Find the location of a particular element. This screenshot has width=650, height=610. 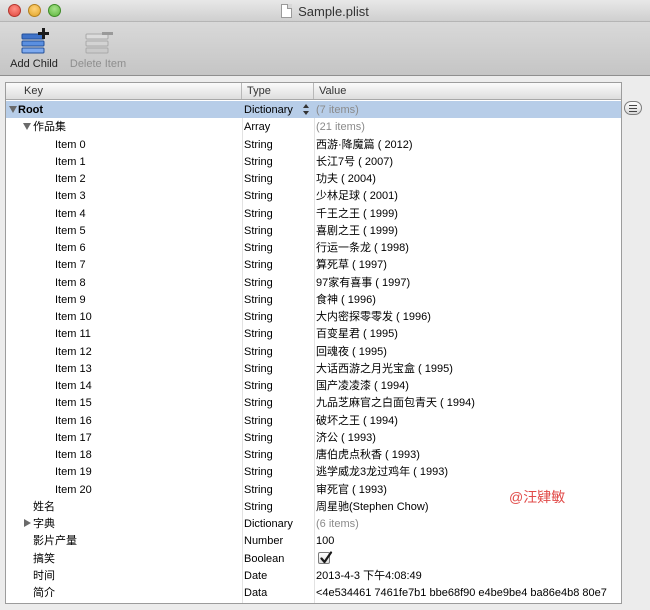

column-header-key: Key is located at coordinates (124, 91).